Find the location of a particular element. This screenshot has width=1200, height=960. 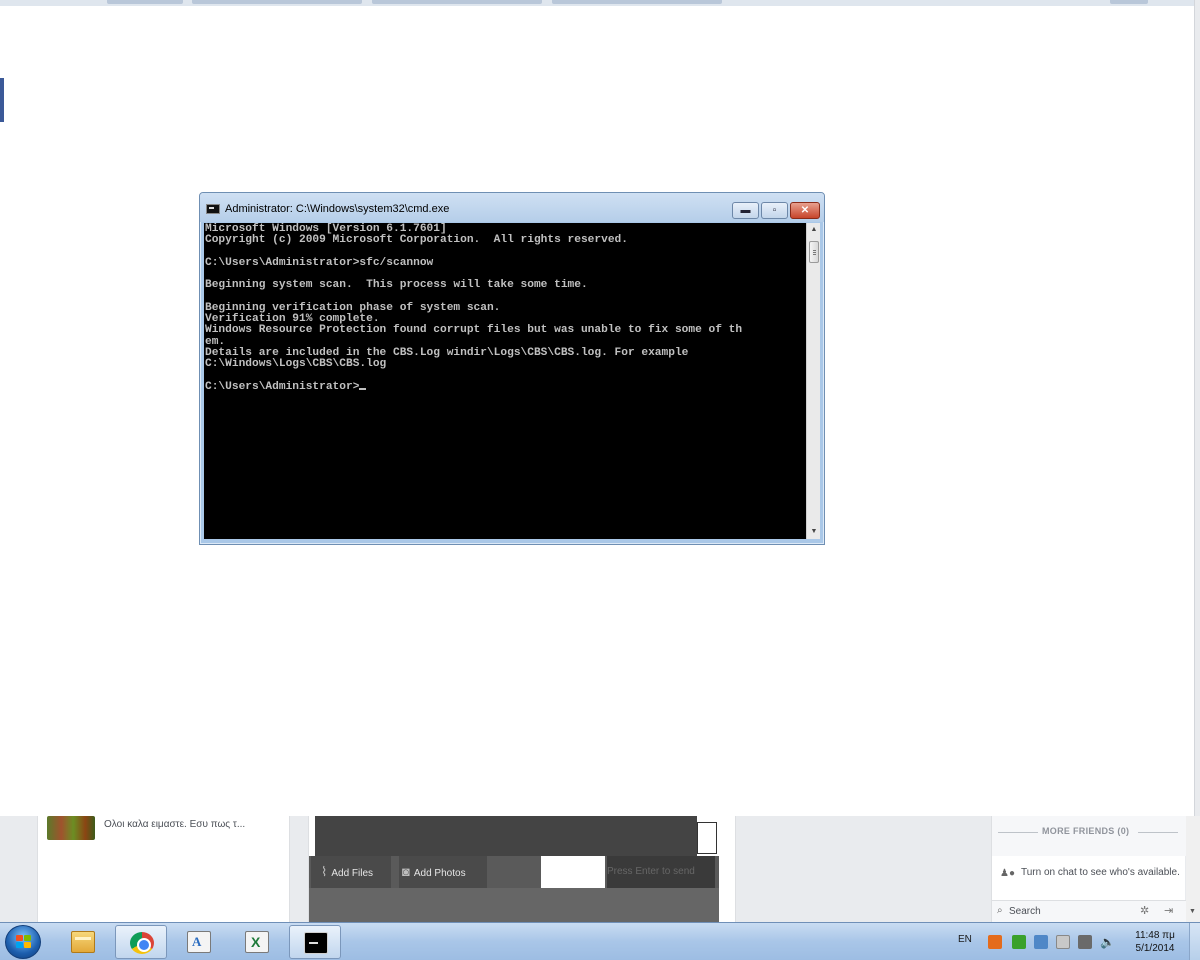

page-scrollbar: ▼ is located at coordinates (1193, 869).